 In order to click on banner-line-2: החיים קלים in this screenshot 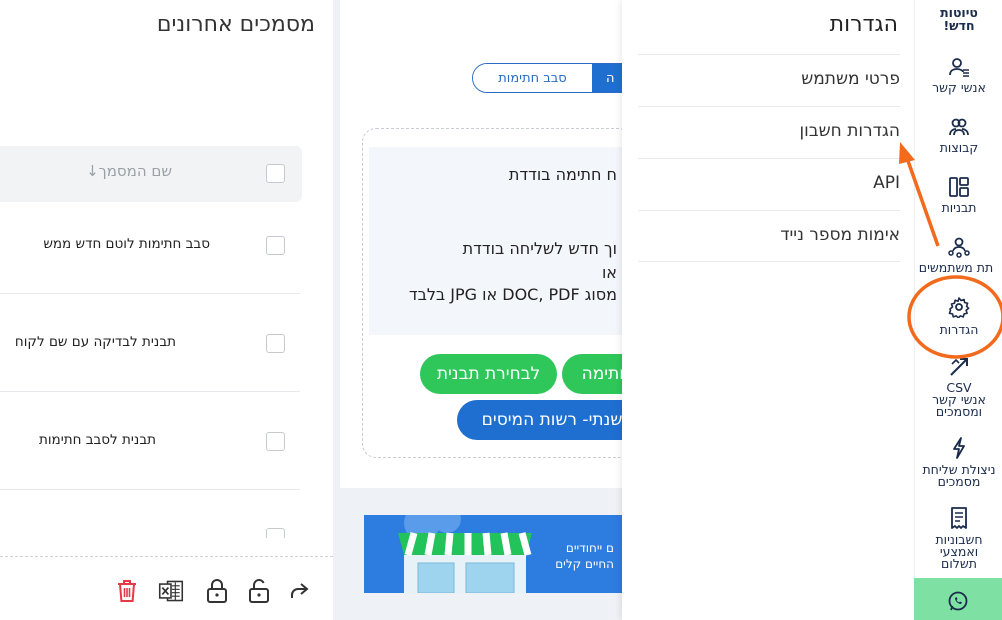, I will do `click(584, 564)`.